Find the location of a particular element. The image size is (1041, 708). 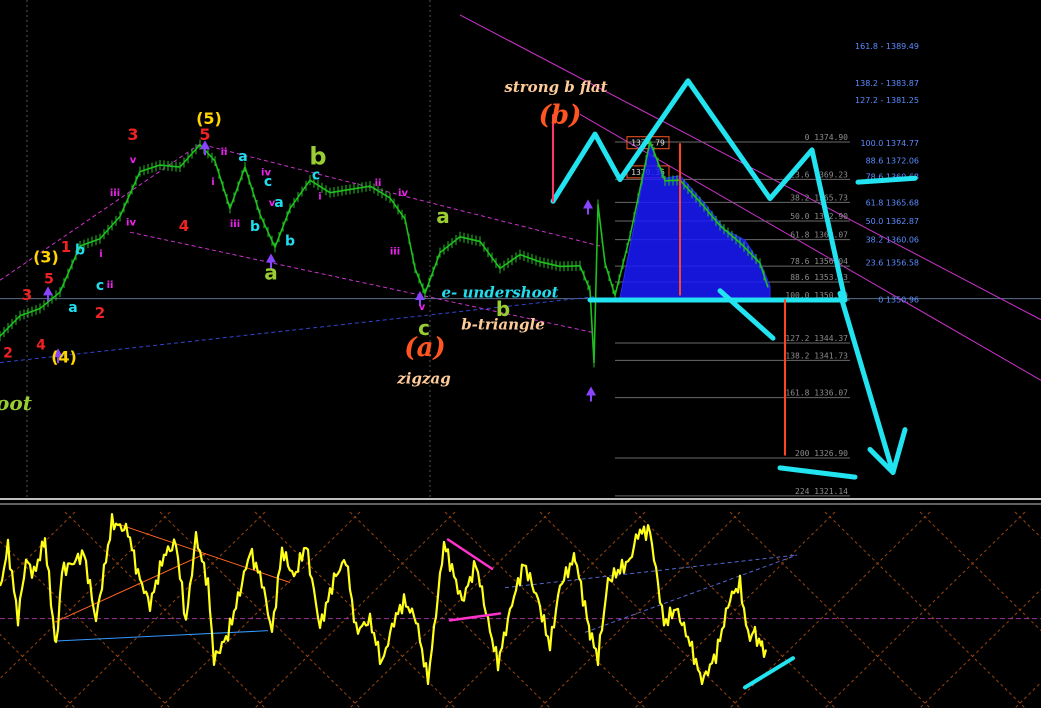

wave-label: (3) is located at coordinates (46, 256).